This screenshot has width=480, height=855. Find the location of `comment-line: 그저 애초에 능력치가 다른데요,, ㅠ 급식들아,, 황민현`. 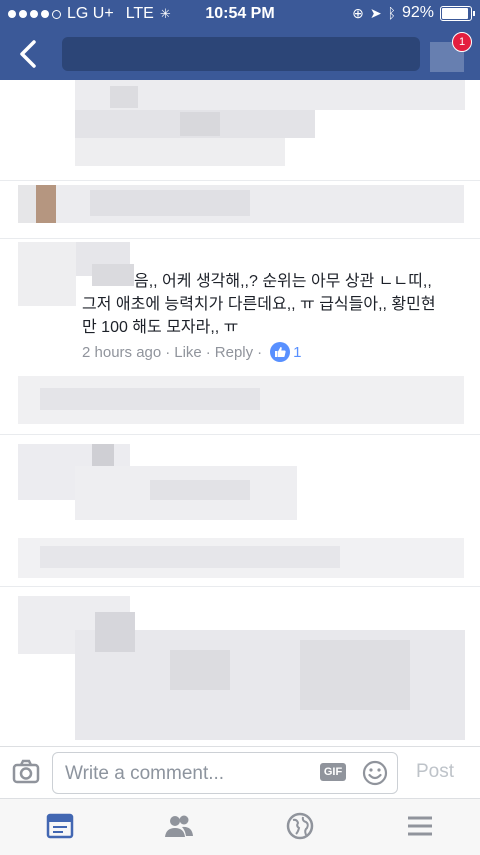

comment-line: 그저 애초에 능력치가 다른데요,, ㅠ 급식들아,, 황민현 is located at coordinates (259, 304).